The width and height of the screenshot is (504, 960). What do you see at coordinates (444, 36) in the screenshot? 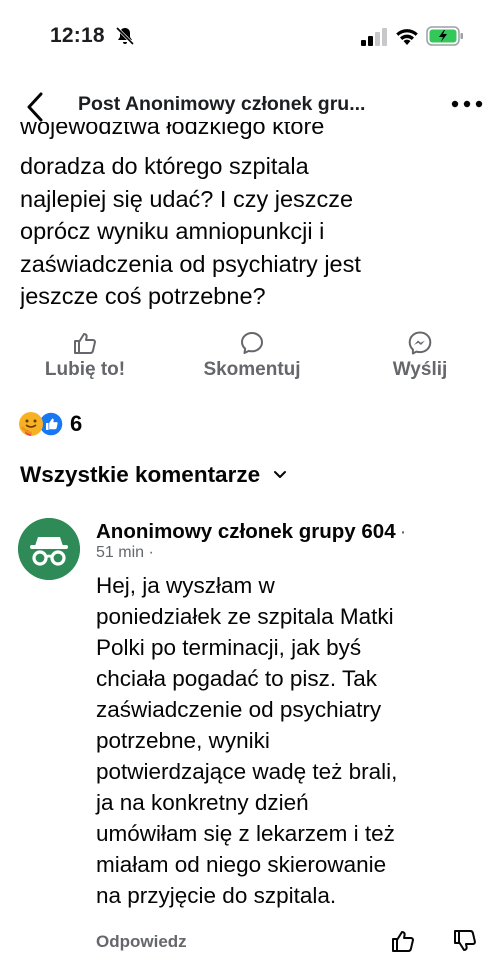
I see `battery-charging-icon` at bounding box center [444, 36].